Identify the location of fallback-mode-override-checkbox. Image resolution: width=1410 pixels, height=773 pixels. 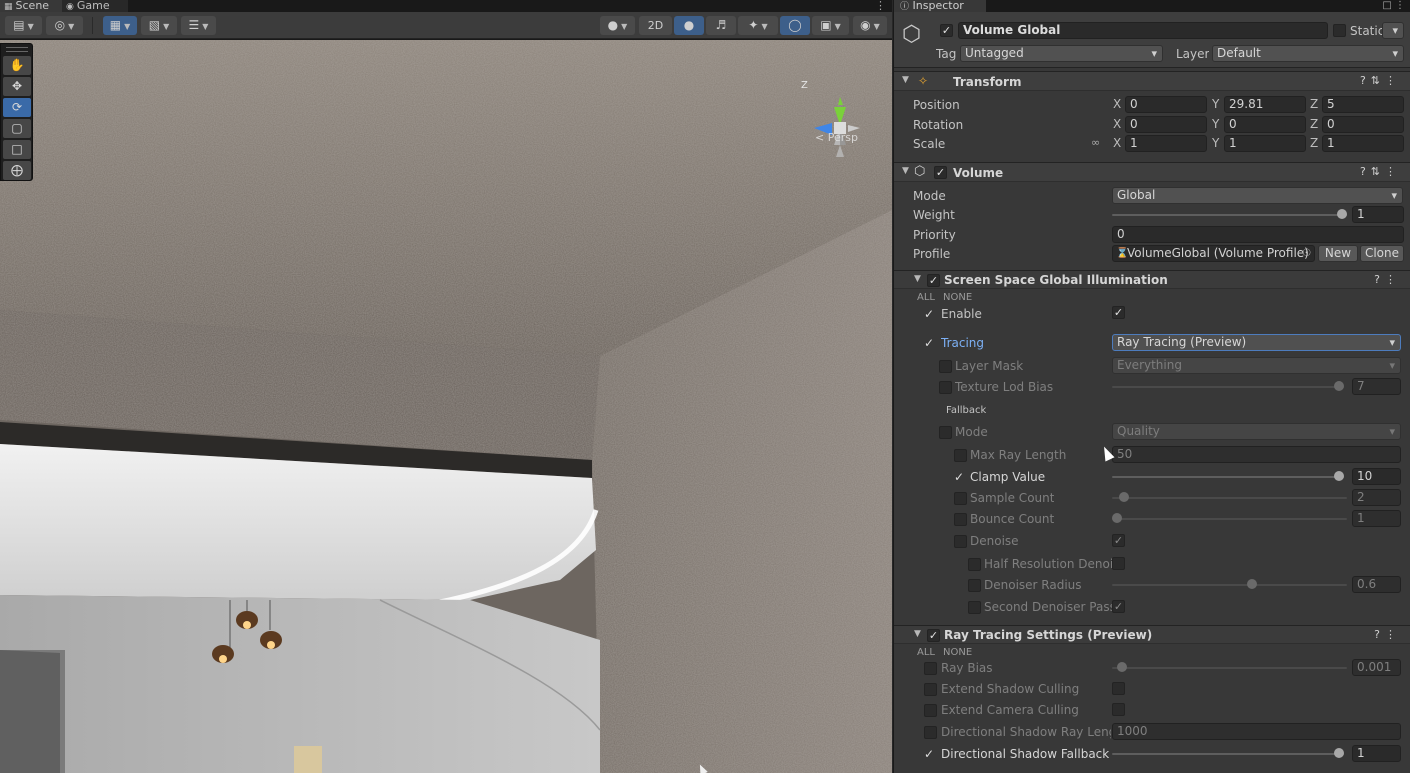
(945, 432).